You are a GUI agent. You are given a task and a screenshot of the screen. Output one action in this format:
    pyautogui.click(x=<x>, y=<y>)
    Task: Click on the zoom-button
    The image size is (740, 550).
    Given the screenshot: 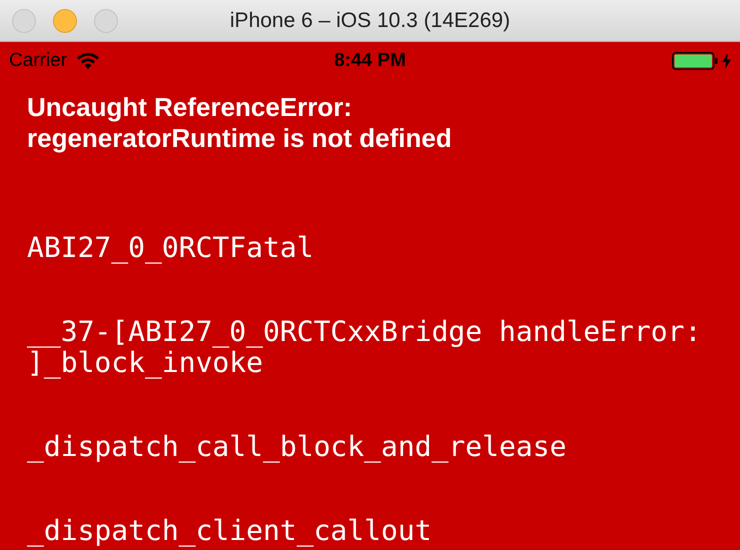 What is the action you would take?
    pyautogui.click(x=106, y=21)
    